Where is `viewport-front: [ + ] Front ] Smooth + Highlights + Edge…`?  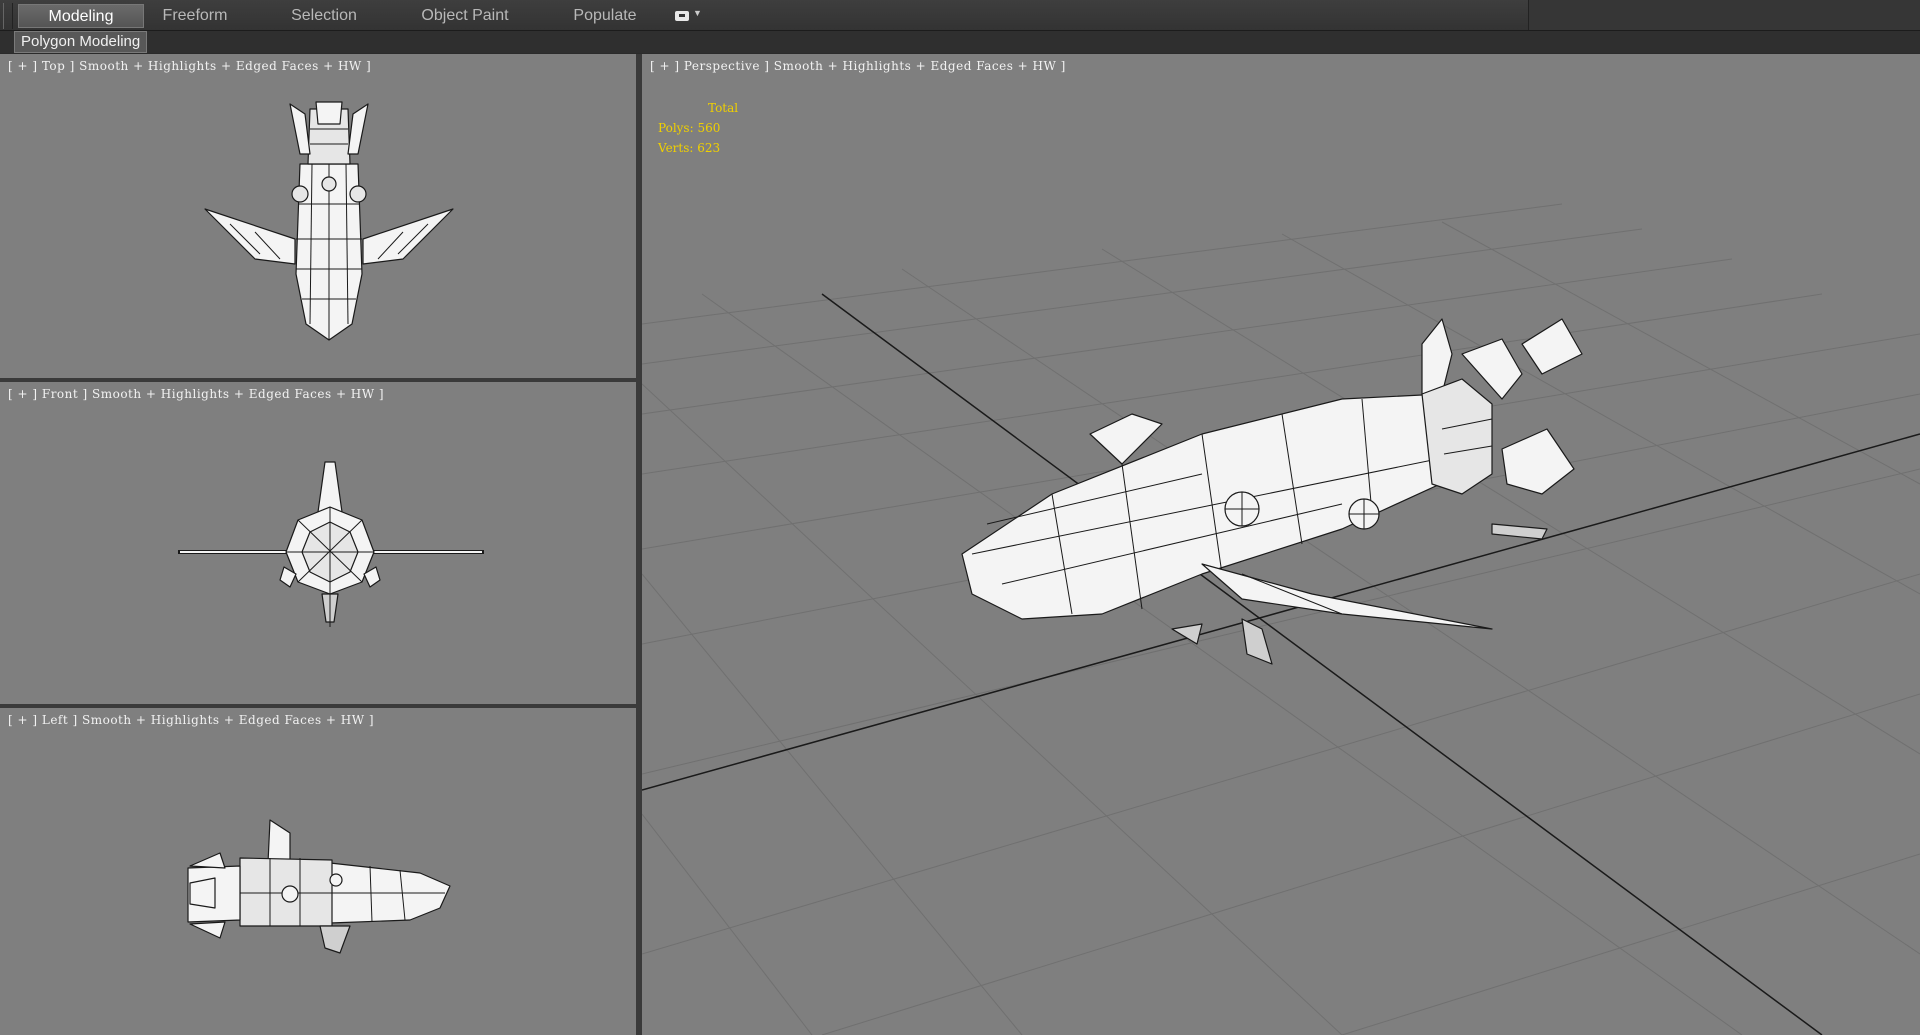 viewport-front: [ + ] Front ] Smooth + Highlights + Edge… is located at coordinates (318, 543).